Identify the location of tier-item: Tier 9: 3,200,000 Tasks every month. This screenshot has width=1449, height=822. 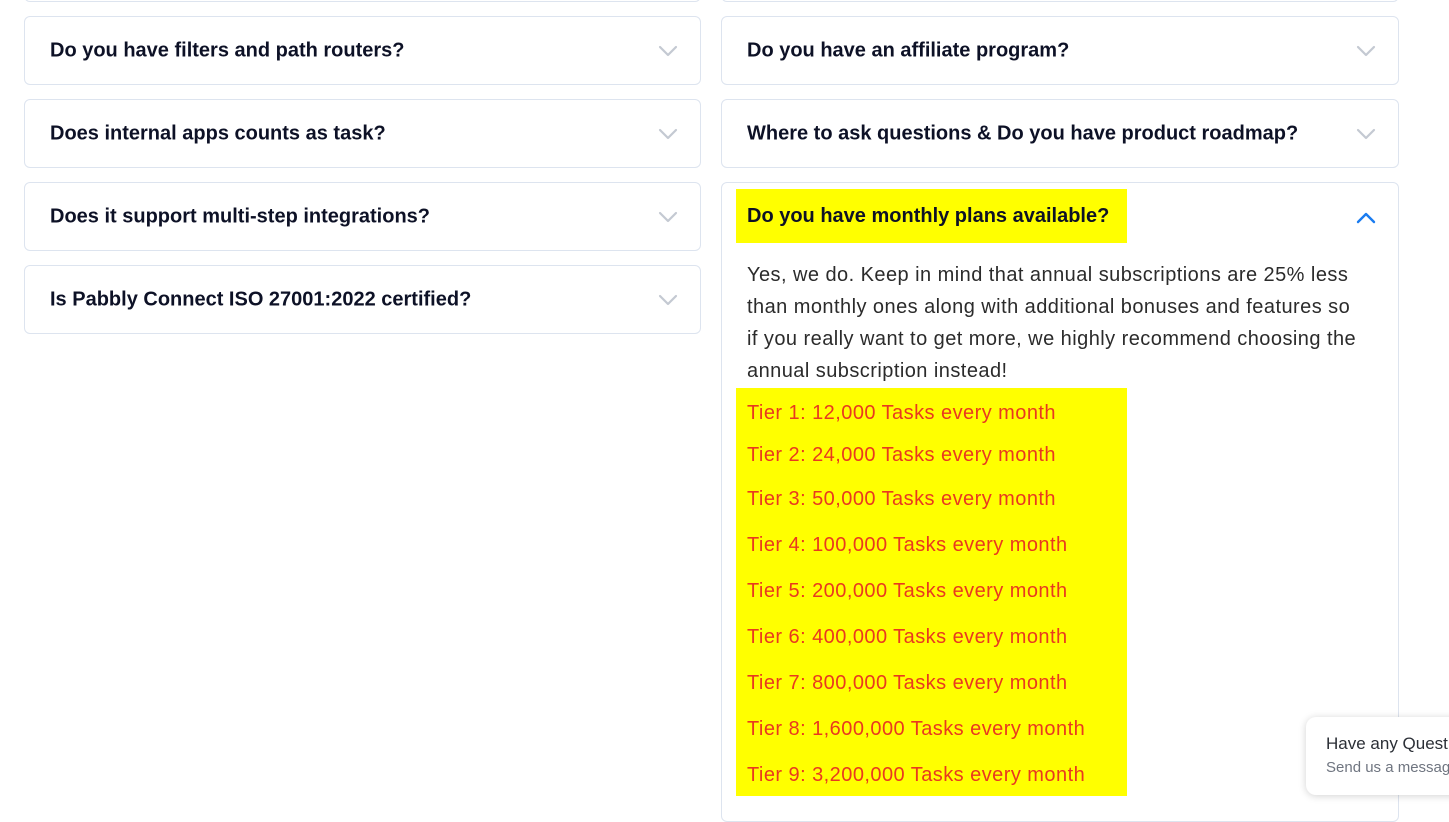
(916, 775).